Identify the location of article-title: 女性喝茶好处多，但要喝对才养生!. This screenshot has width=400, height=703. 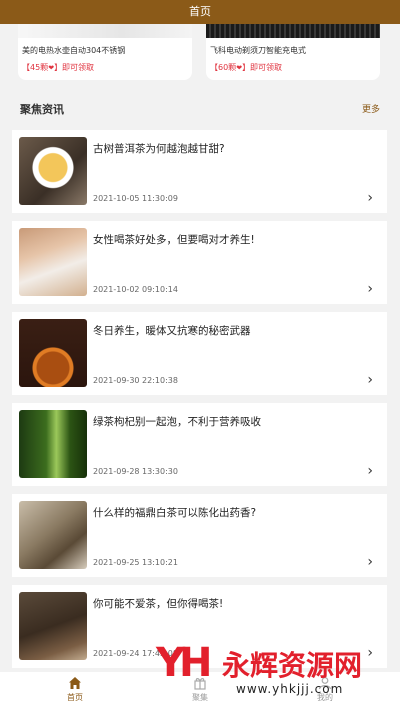
(174, 240).